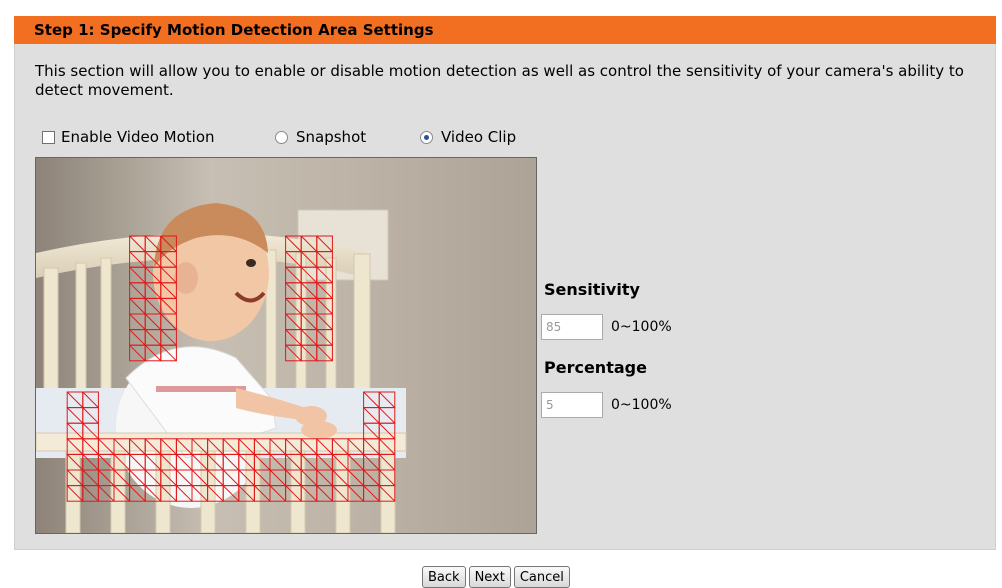 The width and height of the screenshot is (1002, 588). What do you see at coordinates (595, 367) in the screenshot?
I see `percentage-label: Percentage` at bounding box center [595, 367].